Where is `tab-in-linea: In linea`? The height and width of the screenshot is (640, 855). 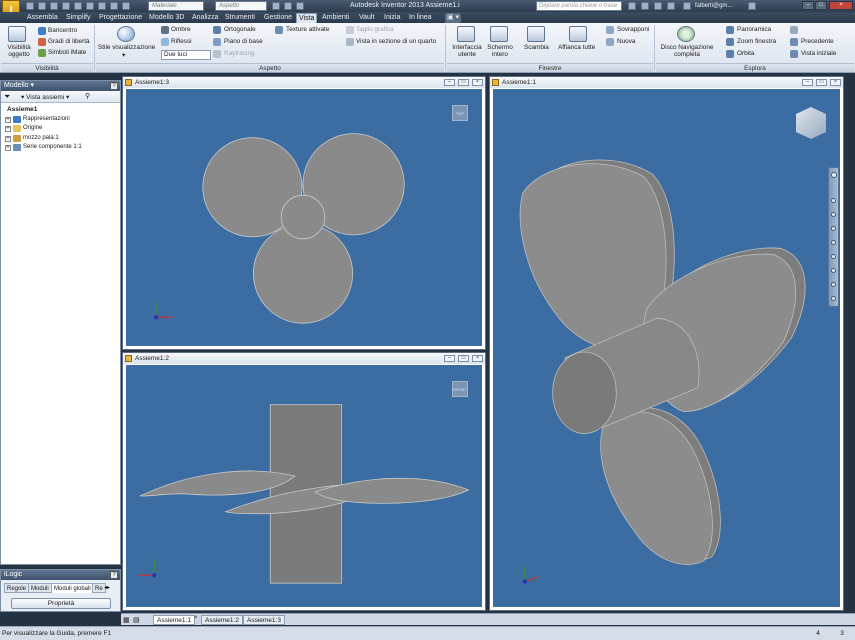
tab-in-linea: In linea is located at coordinates (420, 18).